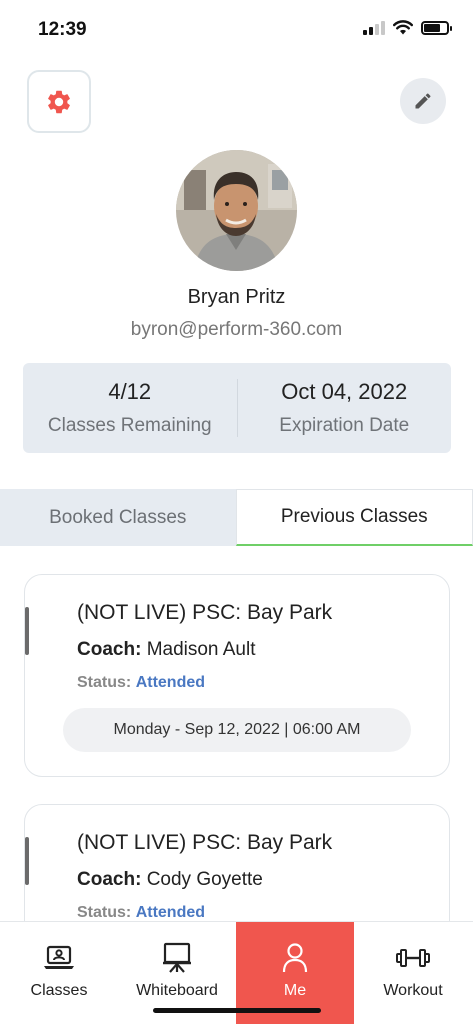 The image size is (473, 1024). I want to click on expiration-date-value: Oct 04, 2022, so click(344, 391).